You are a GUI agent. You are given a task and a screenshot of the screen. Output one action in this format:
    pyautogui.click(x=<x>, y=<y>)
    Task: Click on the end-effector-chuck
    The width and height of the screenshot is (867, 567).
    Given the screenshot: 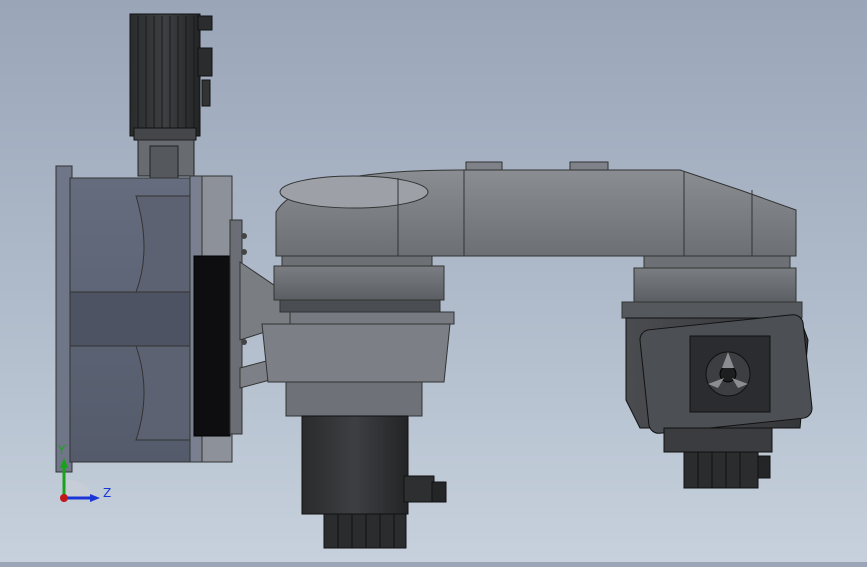 What is the action you would take?
    pyautogui.click(x=719, y=374)
    